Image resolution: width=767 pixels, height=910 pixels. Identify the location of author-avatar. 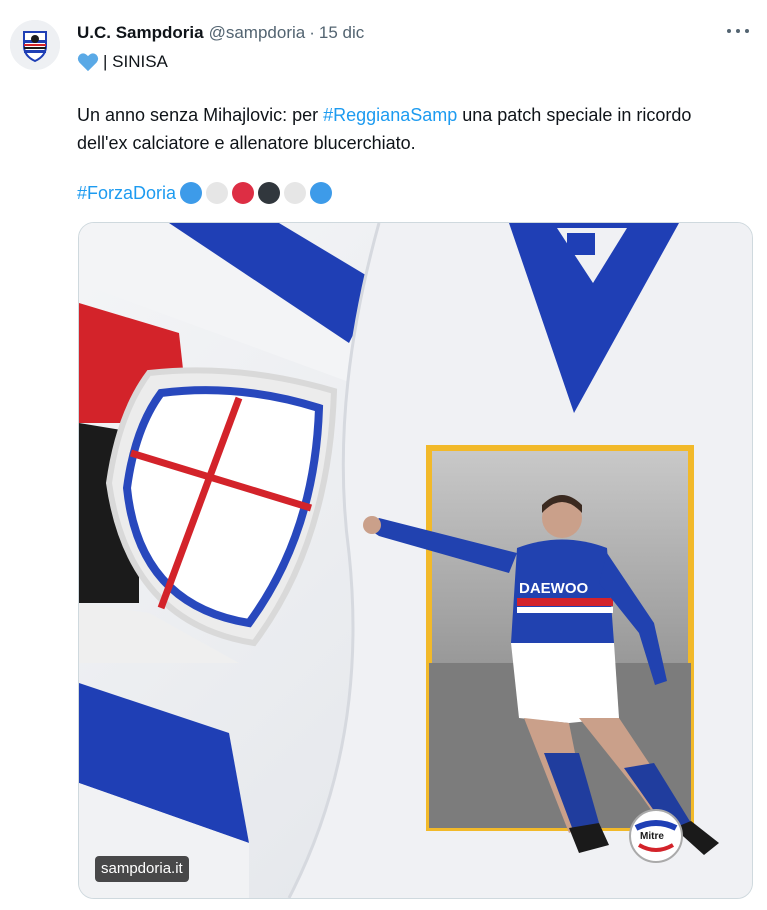
(35, 45).